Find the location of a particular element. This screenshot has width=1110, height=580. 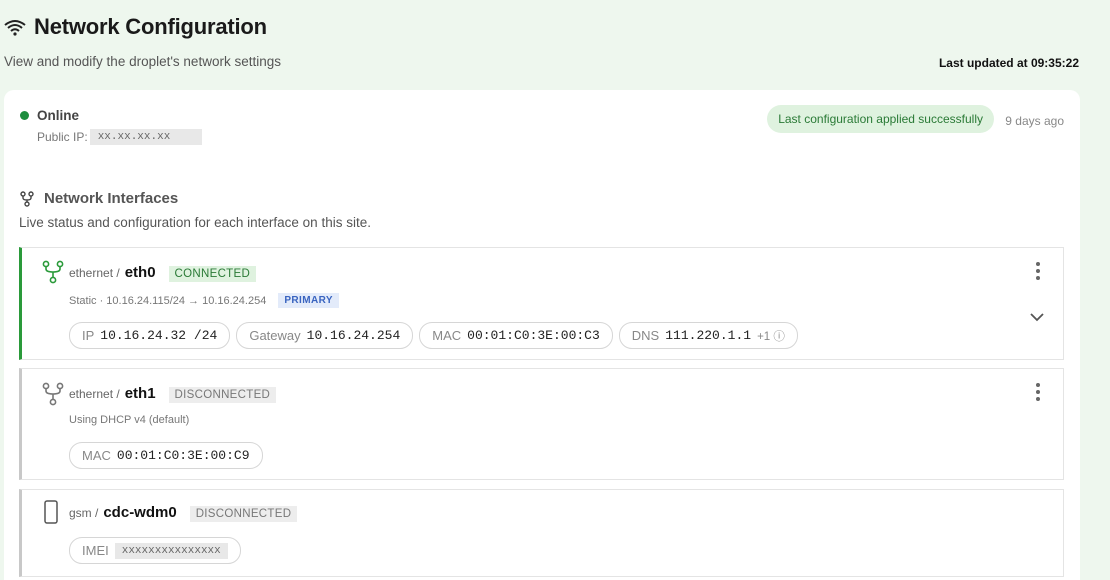

phone-icon is located at coordinates (51, 512).